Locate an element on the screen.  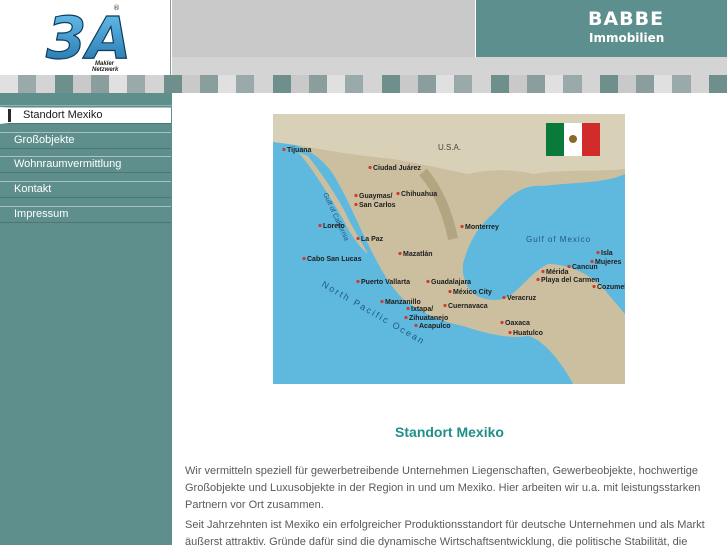
map-city-label: Manzanillo is located at coordinates (403, 302).